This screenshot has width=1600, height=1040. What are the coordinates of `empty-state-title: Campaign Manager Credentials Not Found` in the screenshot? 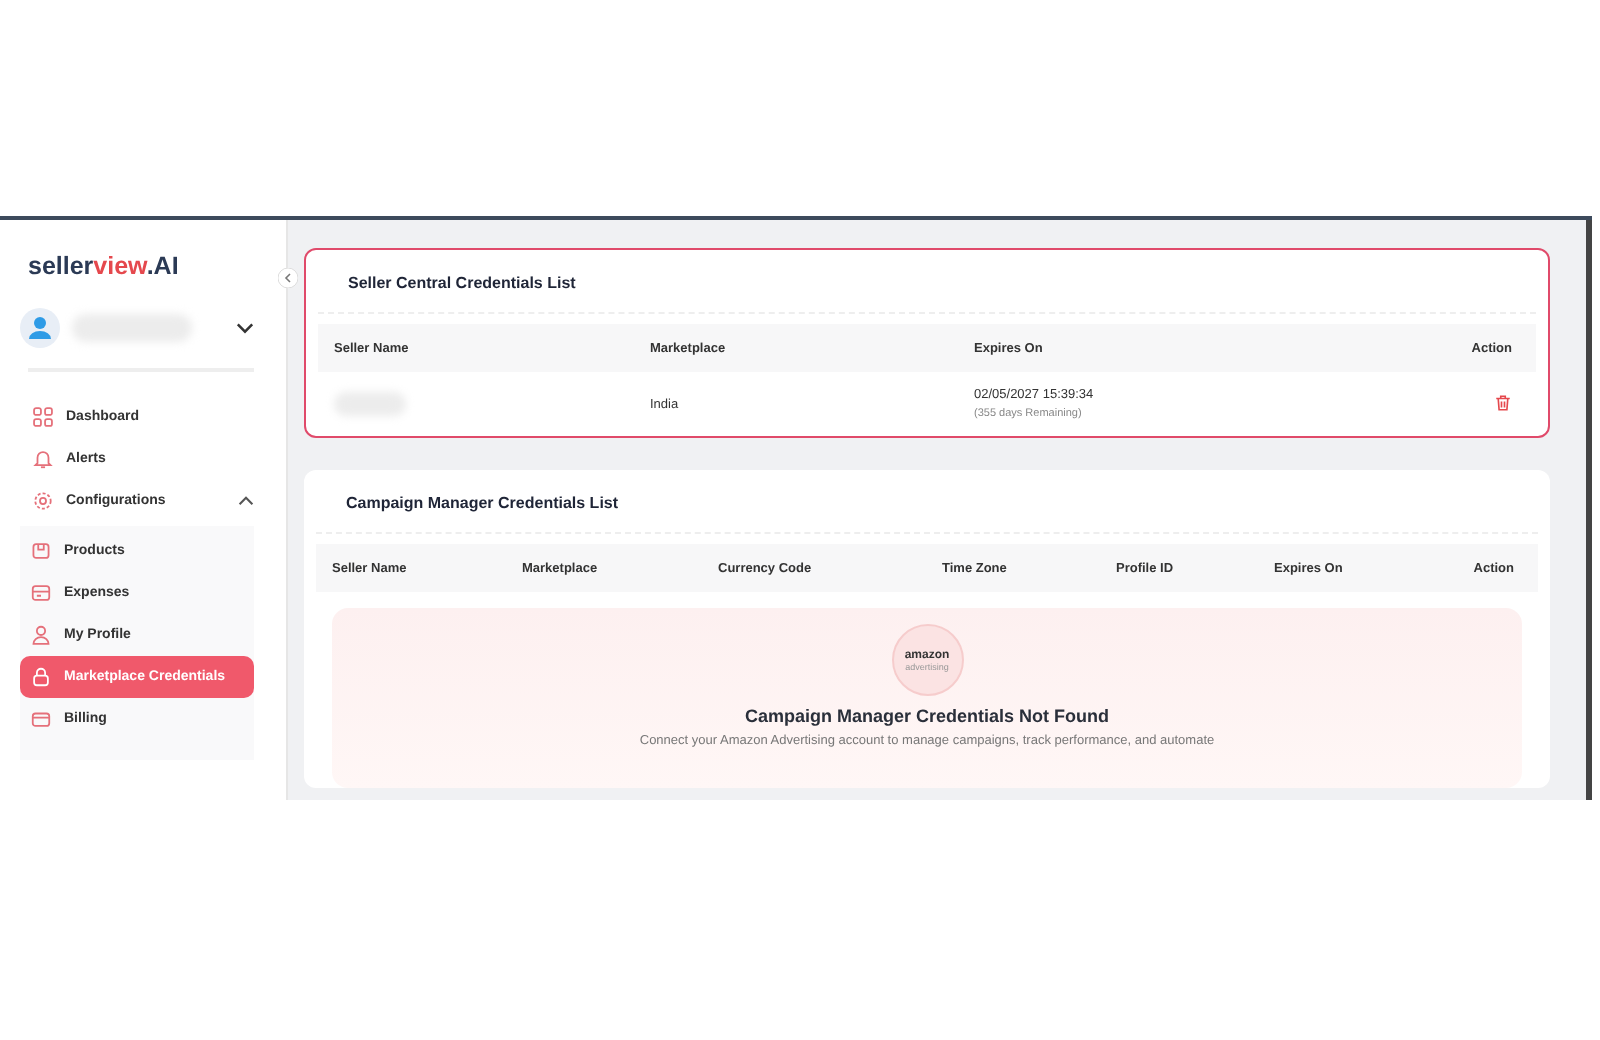 It's located at (927, 716).